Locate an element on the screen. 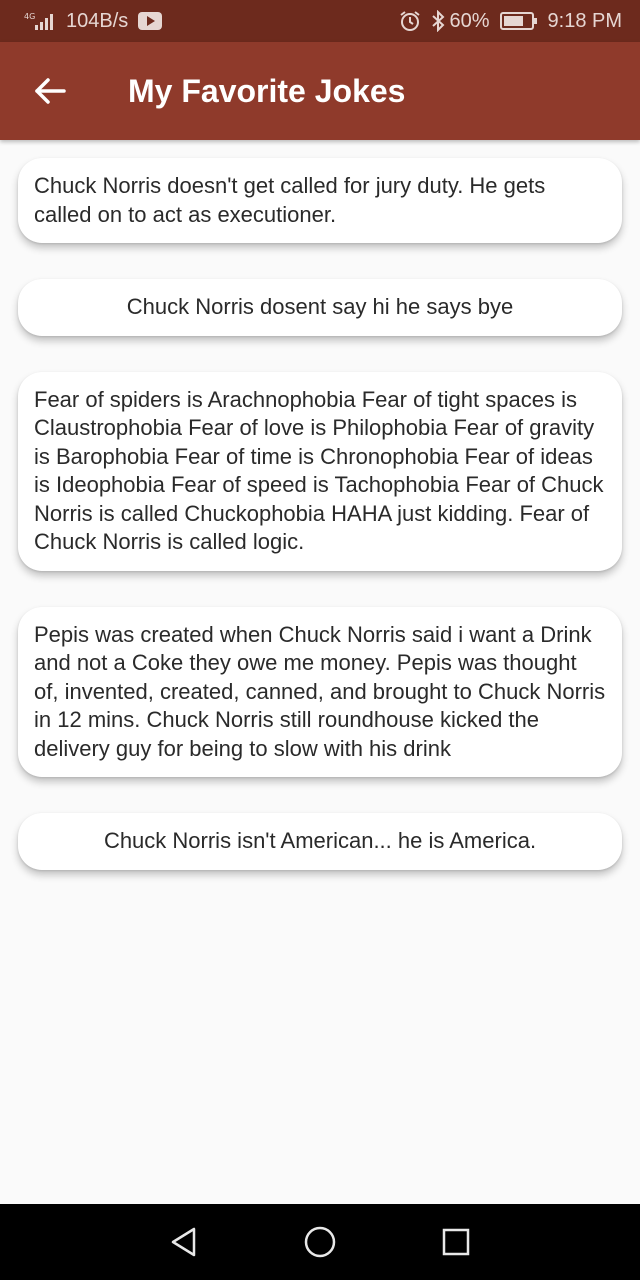 The width and height of the screenshot is (640, 1280). battery-percent: 60% is located at coordinates (469, 20).